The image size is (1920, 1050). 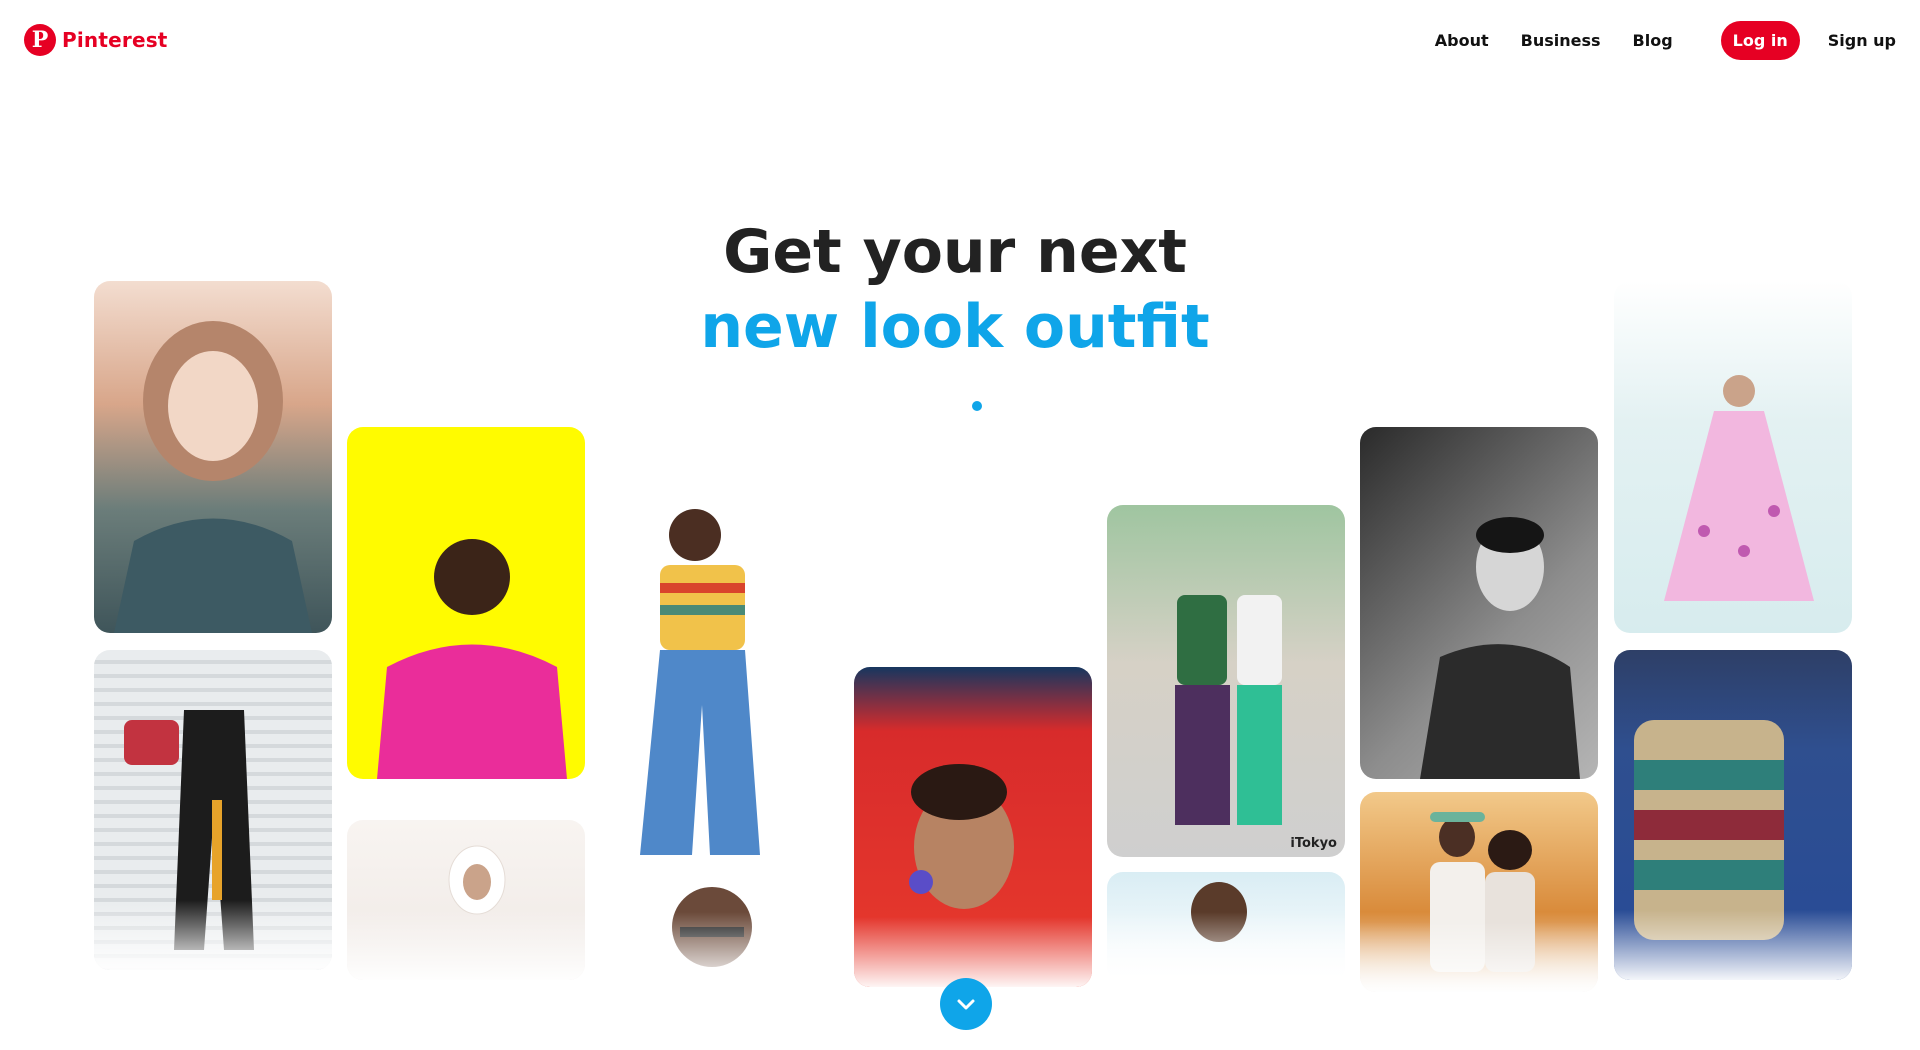 What do you see at coordinates (1228, 710) in the screenshot?
I see `tokyo-street-illustration` at bounding box center [1228, 710].